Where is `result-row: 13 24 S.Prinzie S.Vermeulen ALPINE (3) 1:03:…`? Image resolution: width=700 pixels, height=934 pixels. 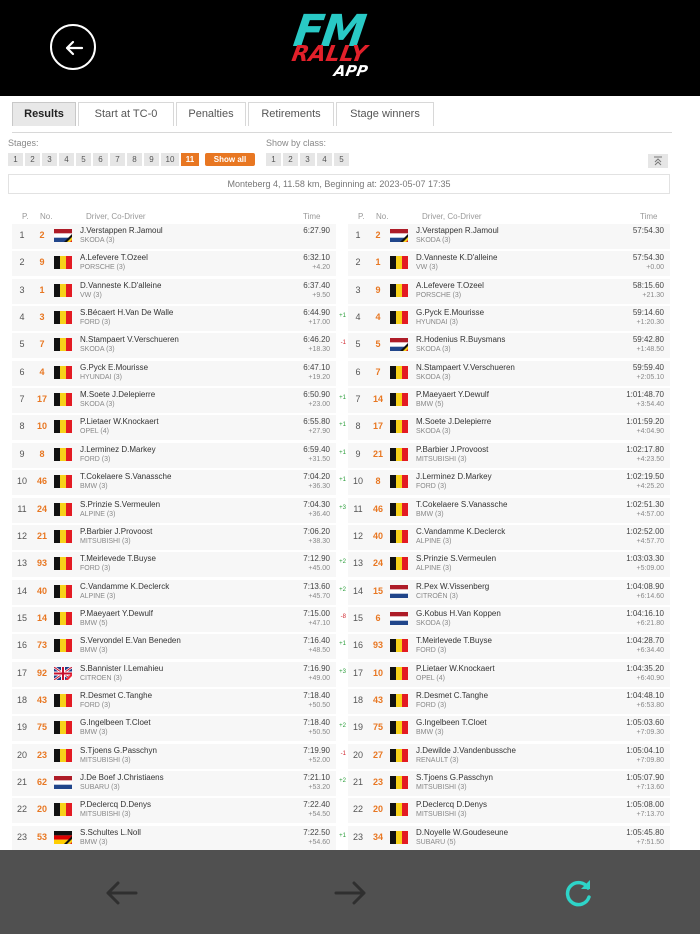 result-row: 13 24 S.Prinzie S.Vermeulen ALPINE (3) 1:03:… is located at coordinates (504, 565).